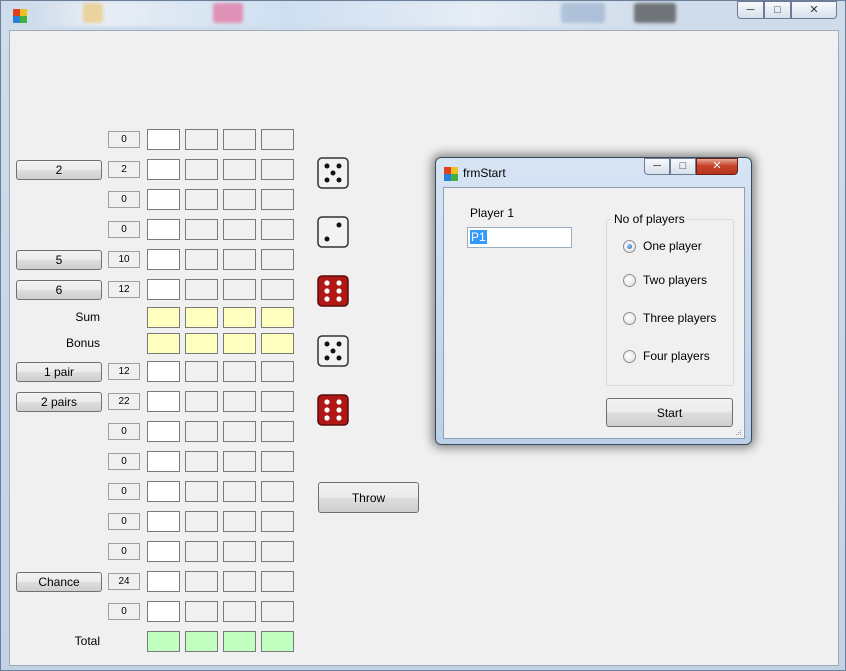 The width and height of the screenshot is (846, 671). I want to click on players-option: Two players, so click(665, 280).